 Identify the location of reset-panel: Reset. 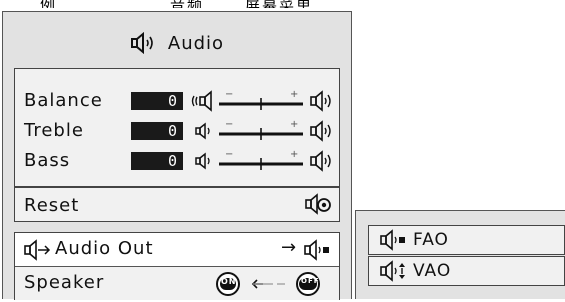
(177, 204).